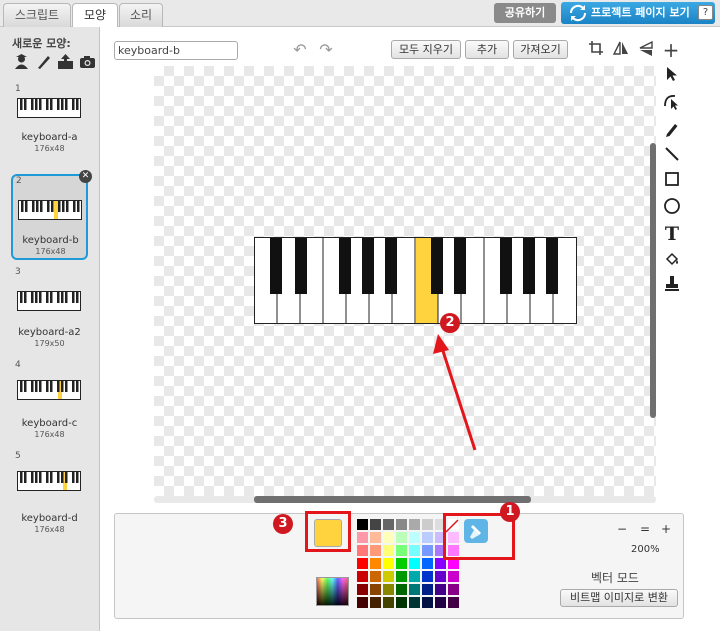  Describe the element at coordinates (619, 598) in the screenshot. I see `convert-to-bitmap-button: 비트맵 이미지로 변환` at that location.